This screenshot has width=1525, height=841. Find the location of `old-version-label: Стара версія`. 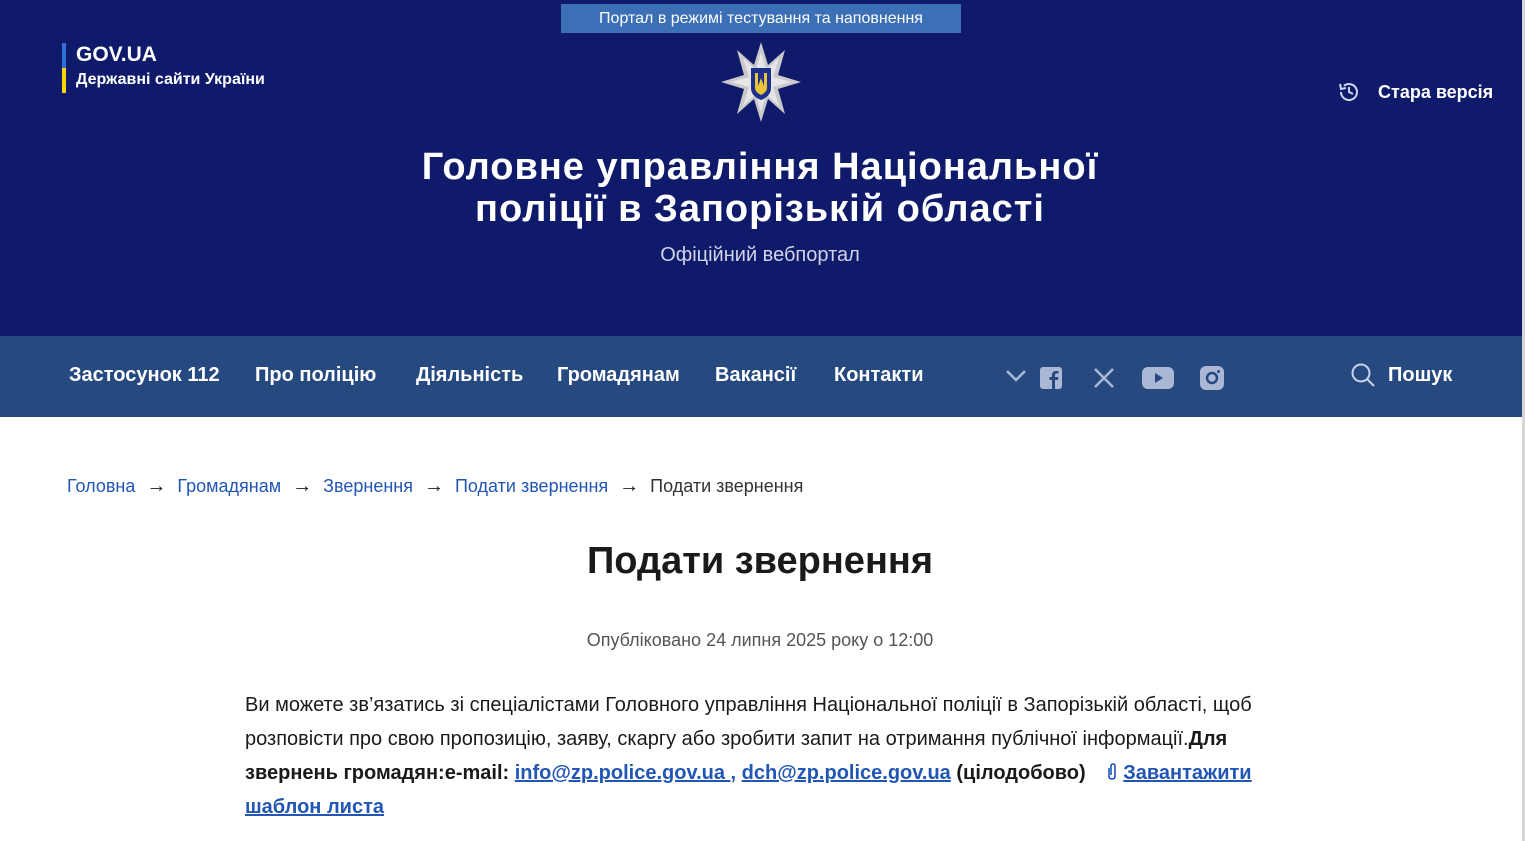

old-version-label: Стара версія is located at coordinates (1436, 91).